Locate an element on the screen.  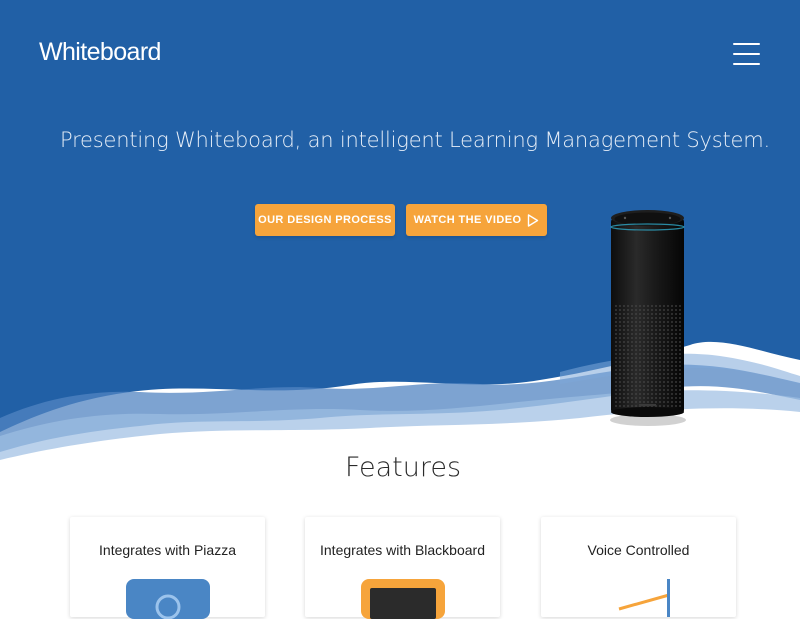
logo: Whiteboard is located at coordinates (100, 52).